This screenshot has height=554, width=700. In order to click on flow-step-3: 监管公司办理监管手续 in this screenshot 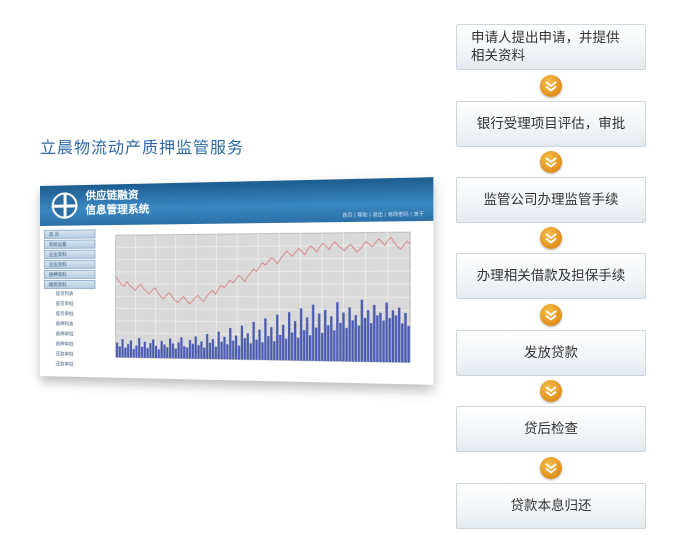, I will do `click(551, 200)`.